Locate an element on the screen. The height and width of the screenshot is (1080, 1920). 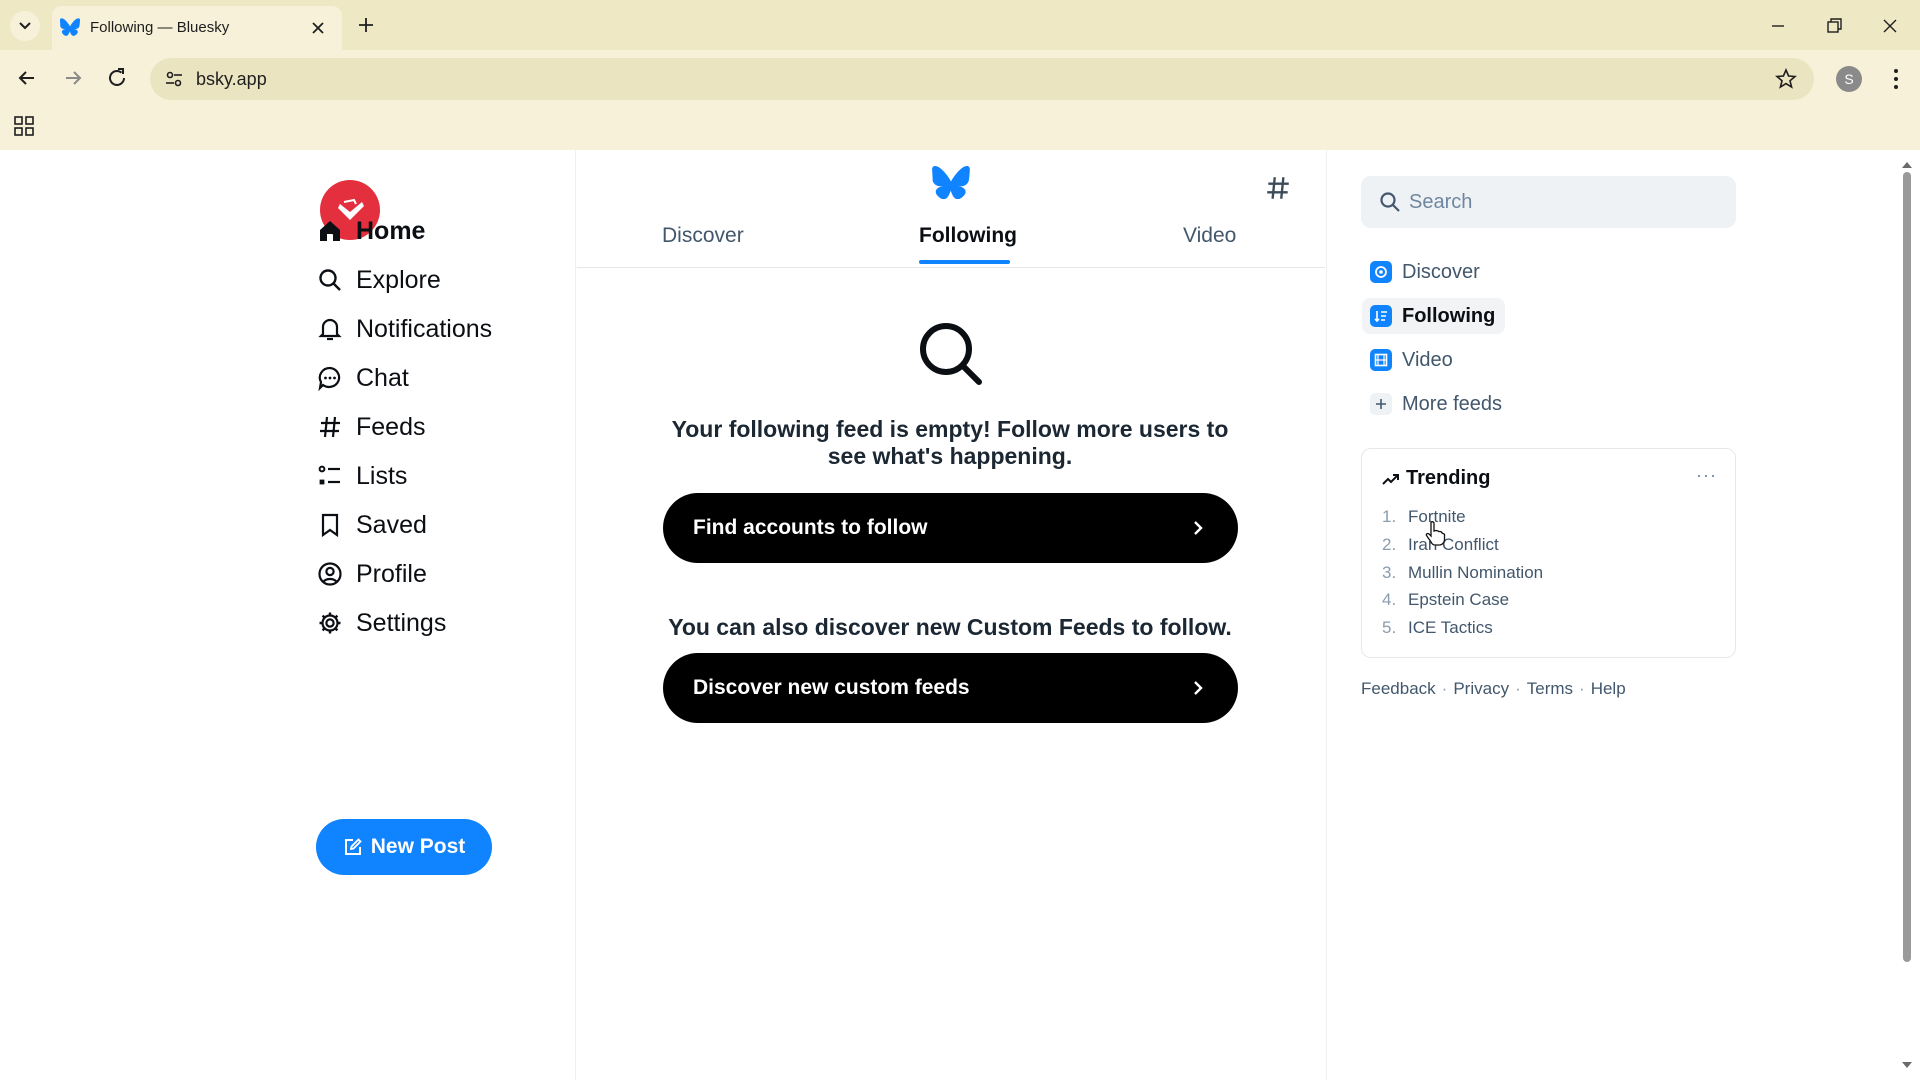
sidebar-feed-following: Following is located at coordinates (1434, 316).